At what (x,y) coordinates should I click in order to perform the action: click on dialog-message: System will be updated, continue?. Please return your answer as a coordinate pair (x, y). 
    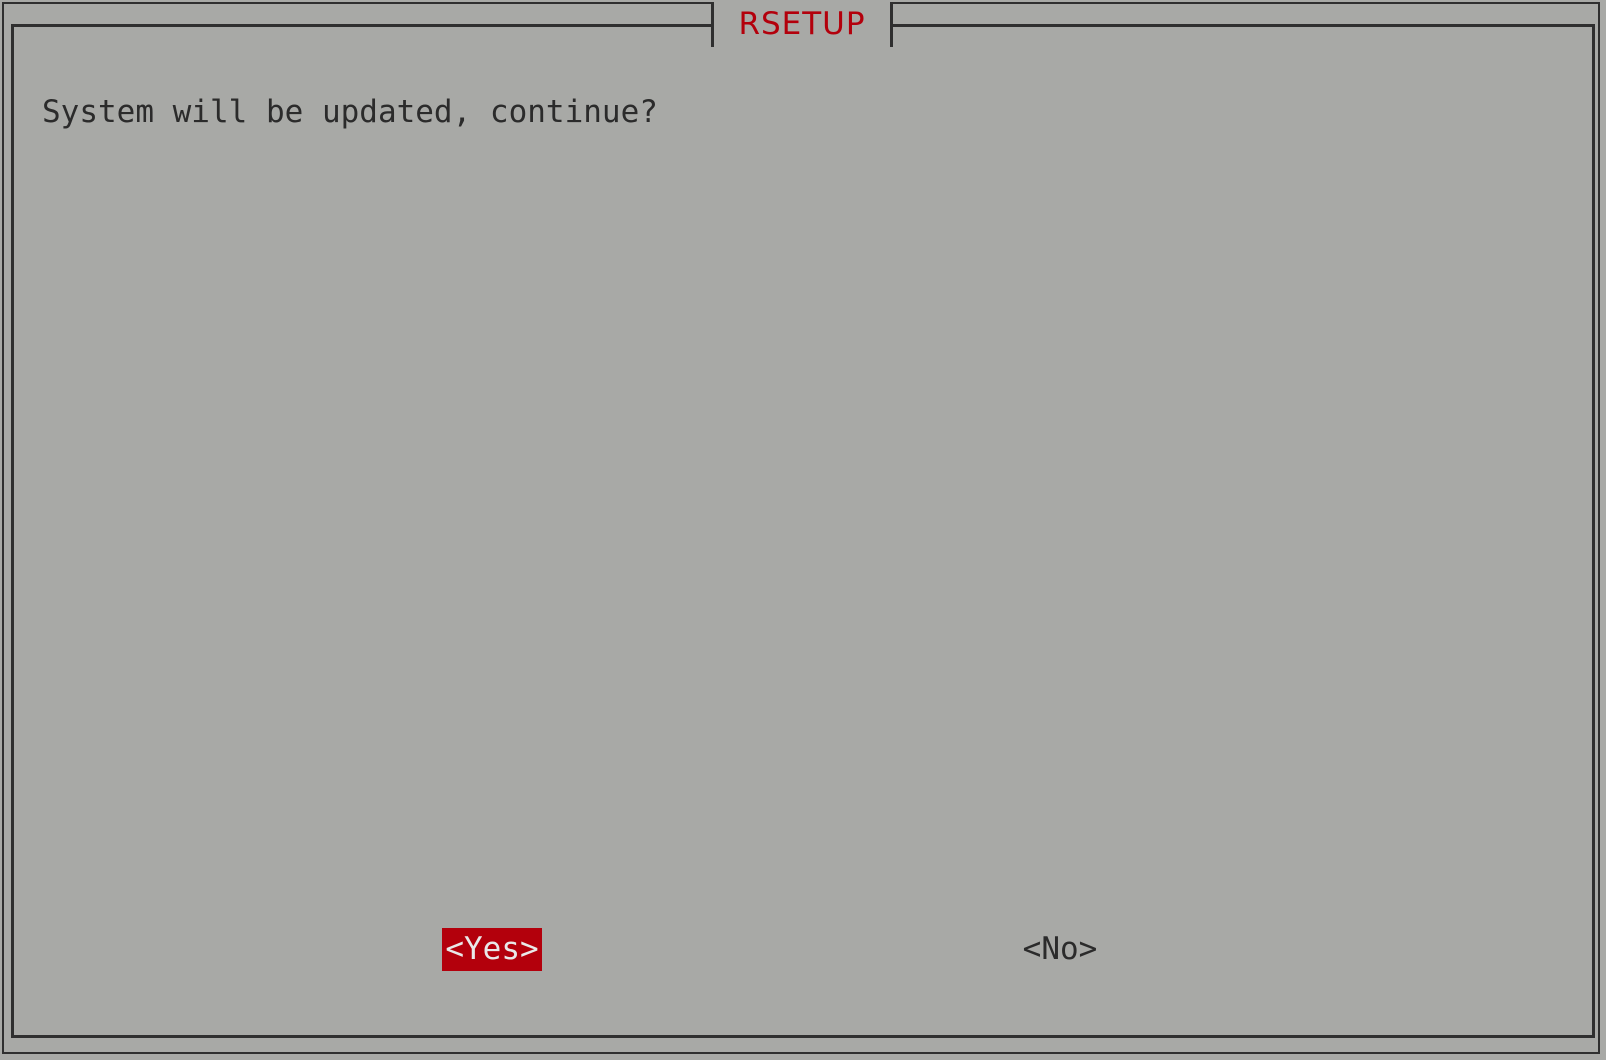
    Looking at the image, I should click on (350, 112).